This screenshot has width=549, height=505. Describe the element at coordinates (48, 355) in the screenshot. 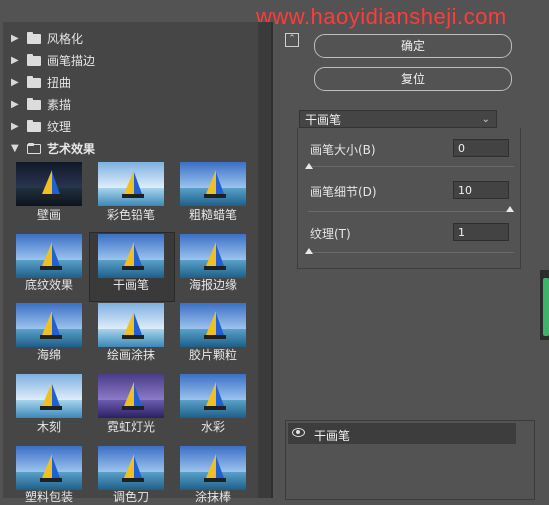

I see `filter-label: 海绵` at that location.